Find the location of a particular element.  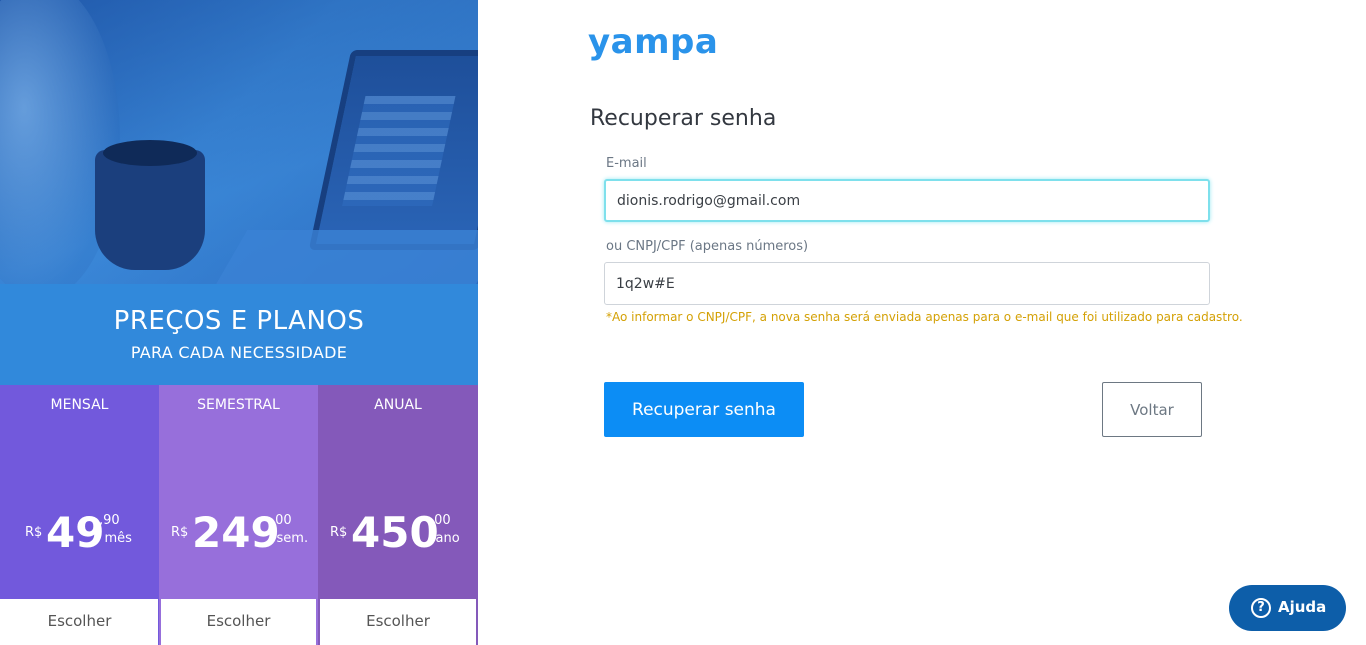

cnpj-cpf-field is located at coordinates (907, 283).